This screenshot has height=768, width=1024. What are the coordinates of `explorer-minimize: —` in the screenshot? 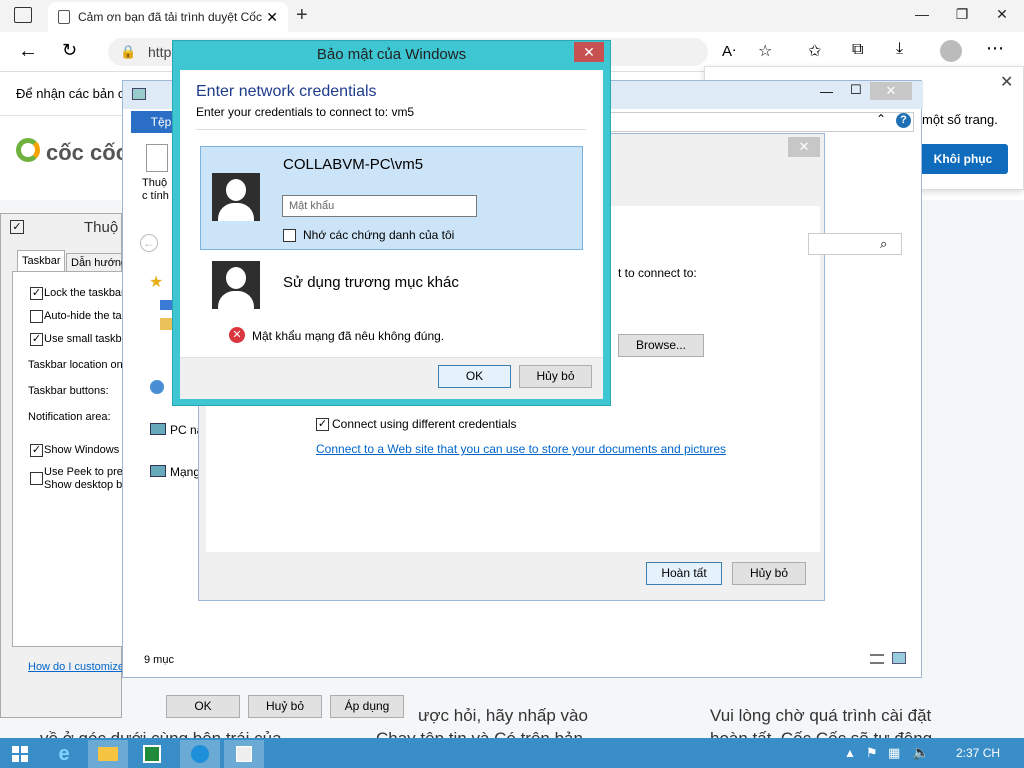 It's located at (826, 91).